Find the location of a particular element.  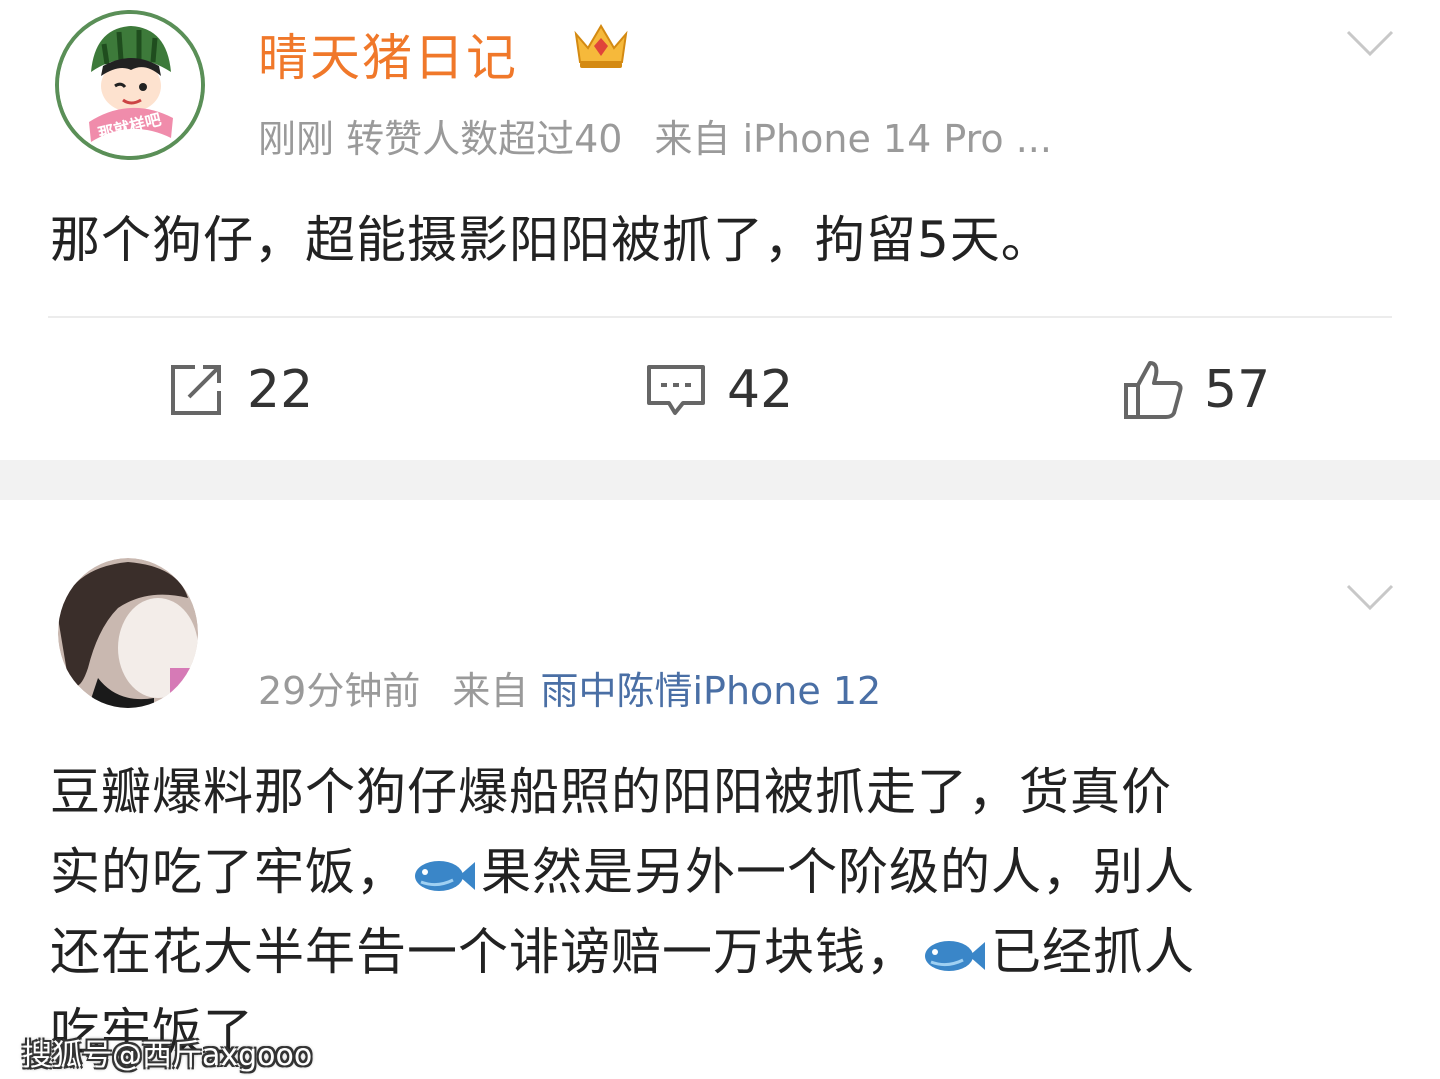

content-line: 实的吃了牢饭， 果然是另外一个阶级的人，别人 is located at coordinates (622, 872).